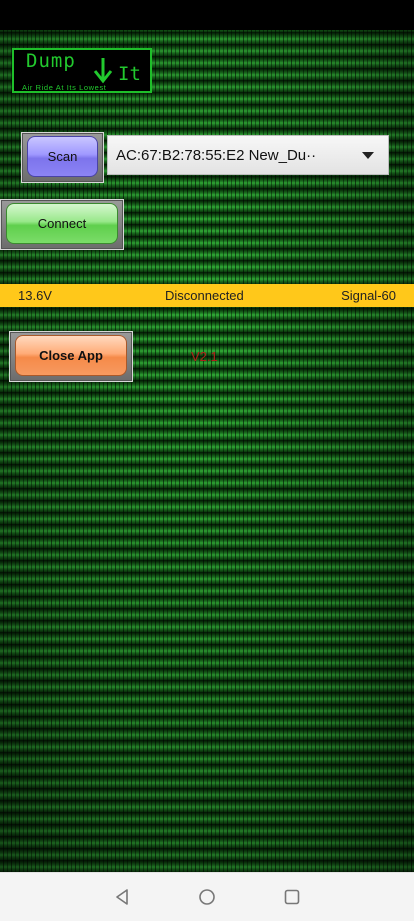  Describe the element at coordinates (368, 295) in the screenshot. I see `signal-readout: Signal-60` at that location.